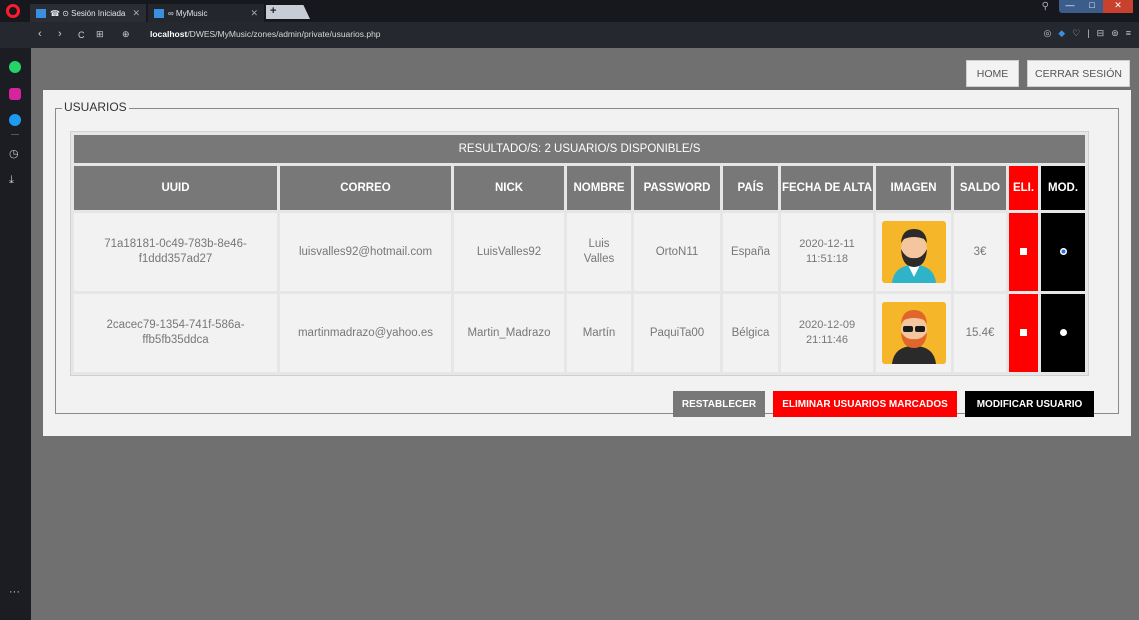 The width and height of the screenshot is (1139, 620). I want to click on modify-user-button: MODIFICAR USUARIO, so click(1029, 404).